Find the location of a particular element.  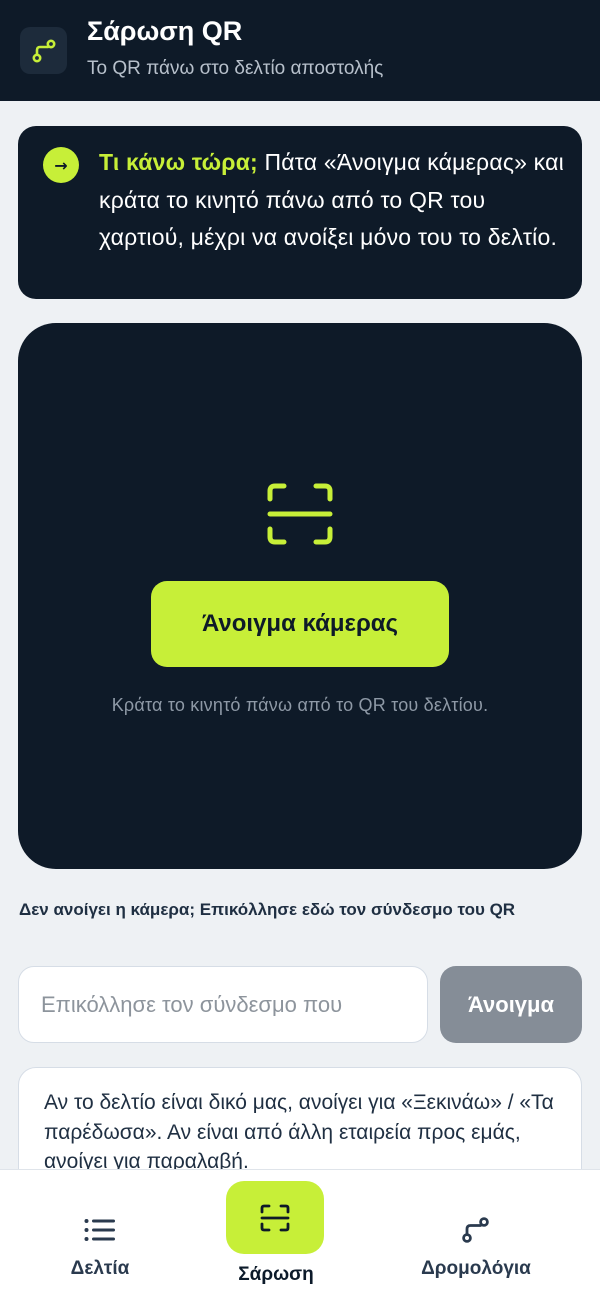

paste-link-input is located at coordinates (223, 1004).